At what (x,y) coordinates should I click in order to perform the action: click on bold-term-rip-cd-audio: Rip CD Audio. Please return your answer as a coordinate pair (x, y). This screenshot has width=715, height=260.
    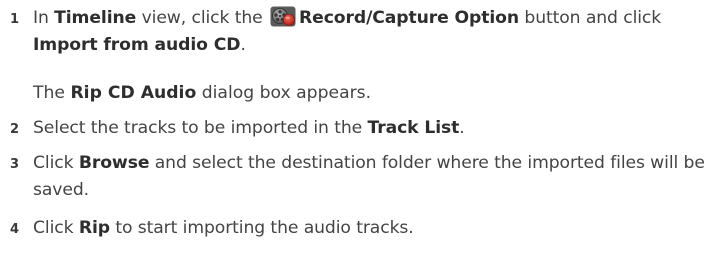
    Looking at the image, I should click on (133, 93).